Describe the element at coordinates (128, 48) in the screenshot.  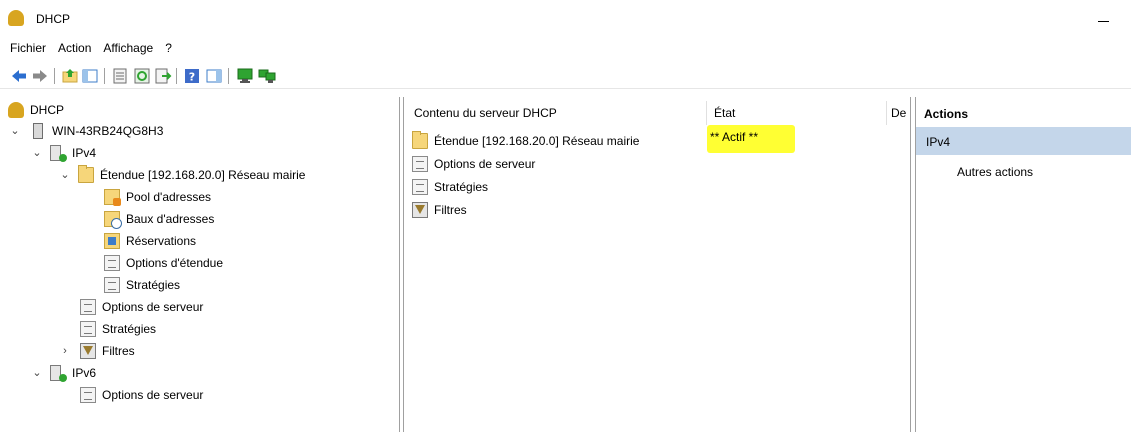
I see `menu-affichage: Affichage` at that location.